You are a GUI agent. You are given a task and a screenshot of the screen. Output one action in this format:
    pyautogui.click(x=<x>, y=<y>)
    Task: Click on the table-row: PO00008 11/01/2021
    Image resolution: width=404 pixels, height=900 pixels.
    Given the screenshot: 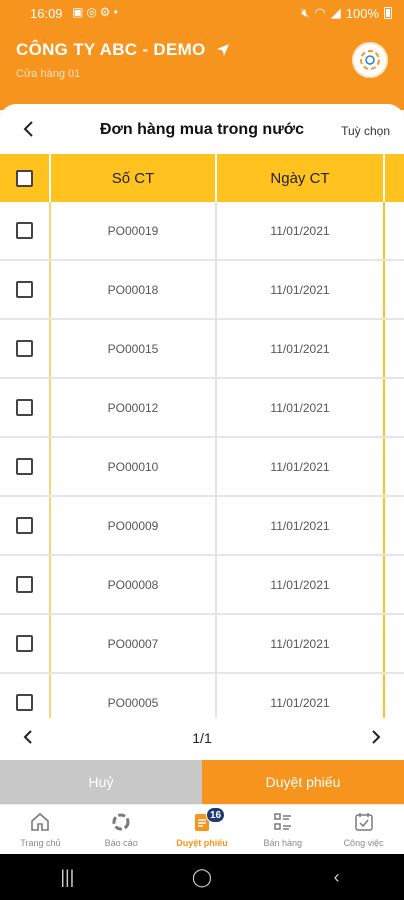 What is the action you would take?
    pyautogui.click(x=202, y=585)
    